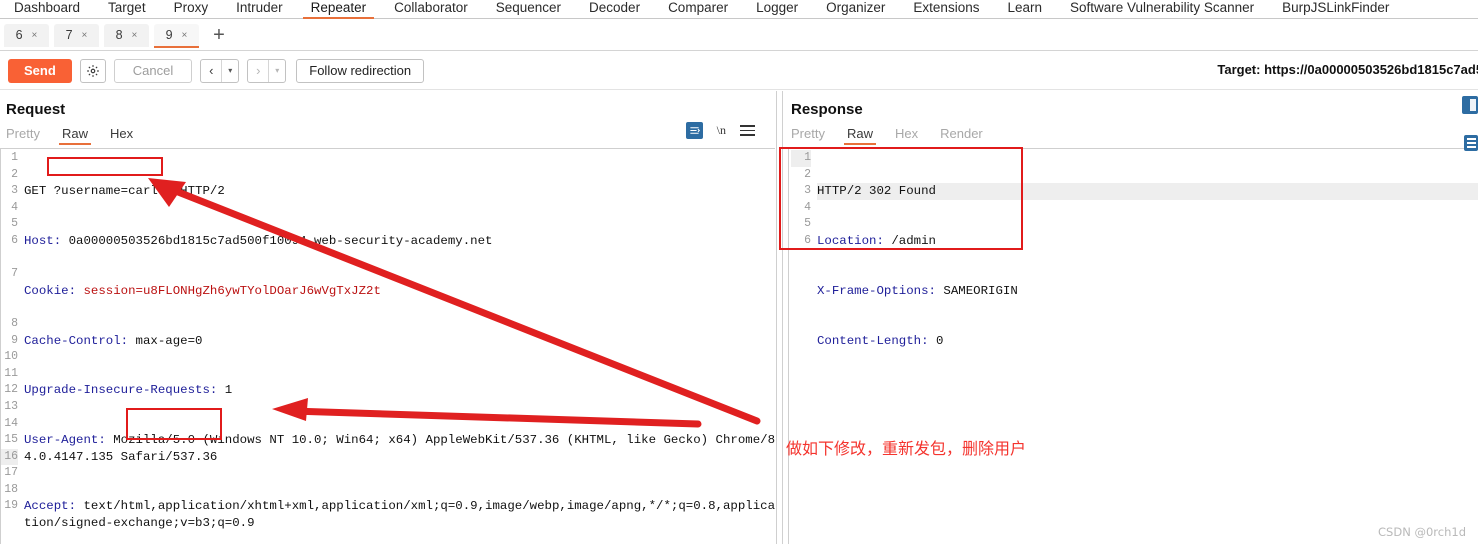  What do you see at coordinates (1470, 105) in the screenshot?
I see `panel-toggle-icon` at bounding box center [1470, 105].